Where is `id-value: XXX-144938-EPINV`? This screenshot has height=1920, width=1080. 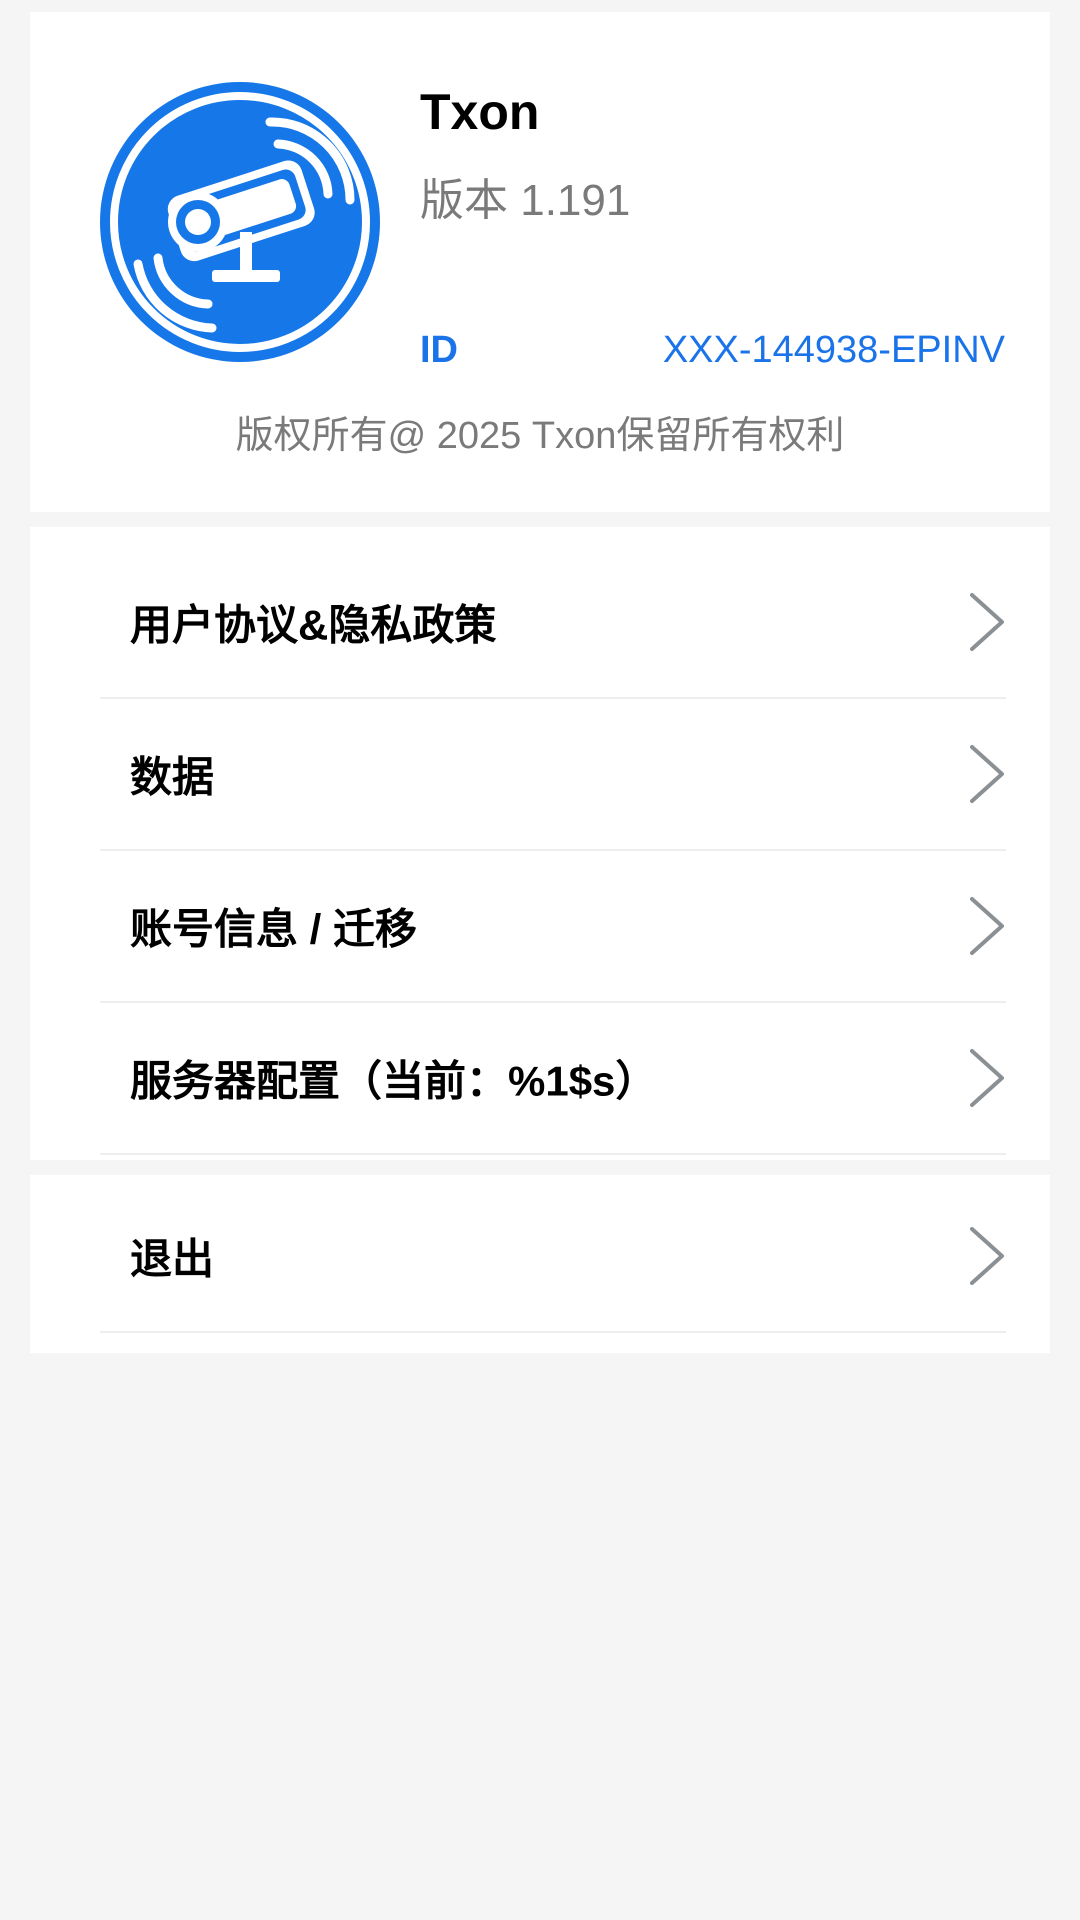 id-value: XXX-144938-EPINV is located at coordinates (834, 351).